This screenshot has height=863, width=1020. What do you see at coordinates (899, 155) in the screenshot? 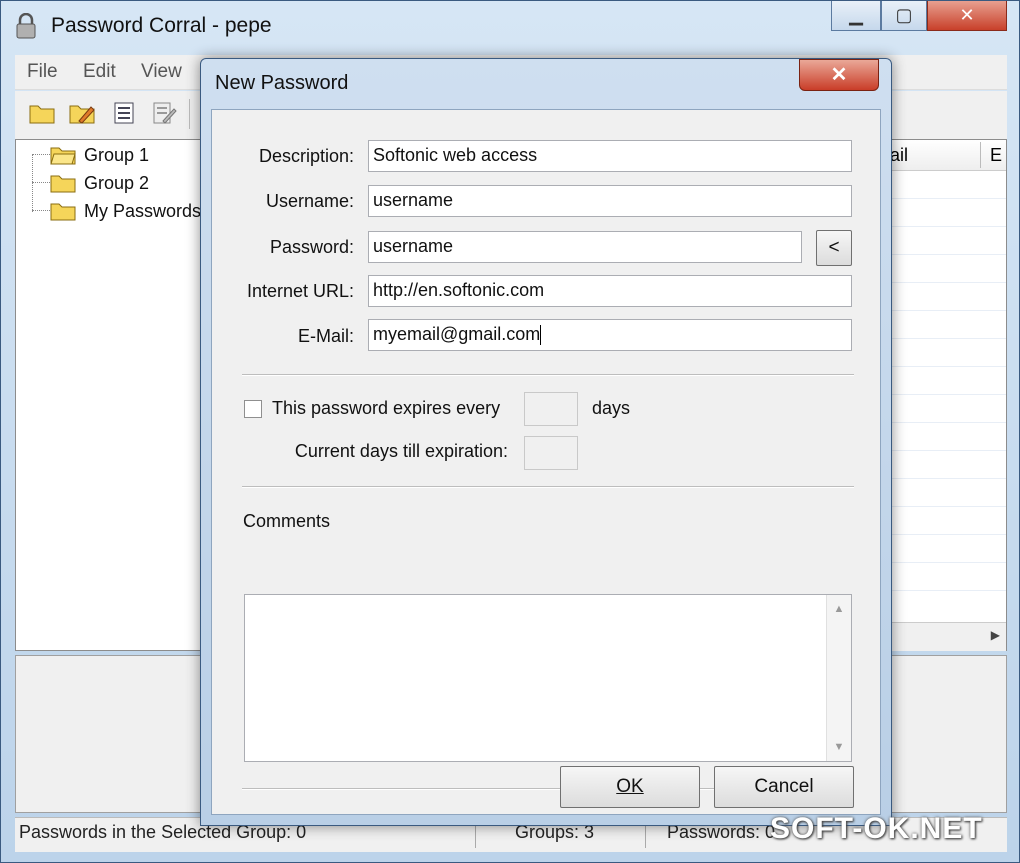
I see `column-header-email: ail` at bounding box center [899, 155].